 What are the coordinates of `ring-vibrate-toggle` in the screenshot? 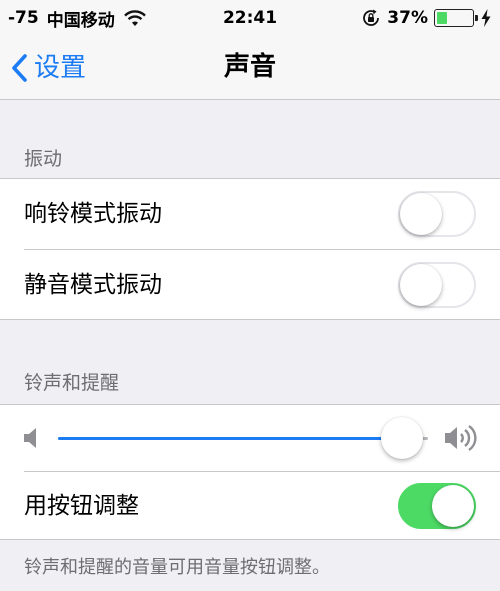 It's located at (437, 214).